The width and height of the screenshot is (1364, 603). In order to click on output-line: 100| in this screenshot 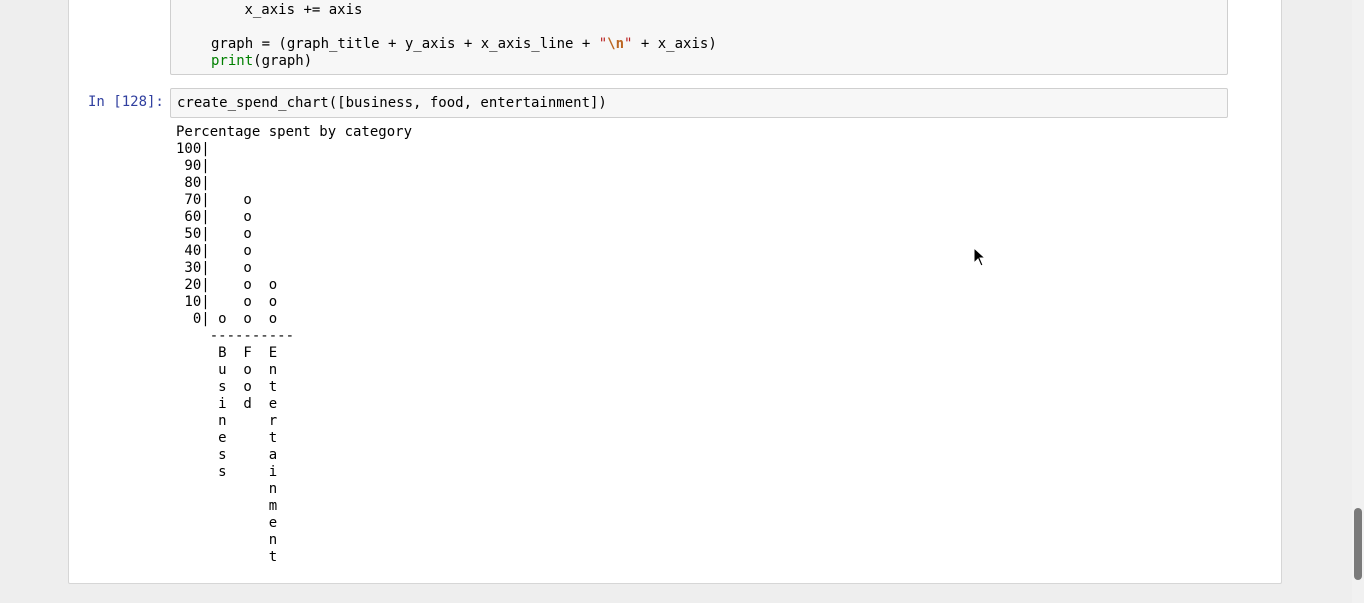, I will do `click(235, 149)`.